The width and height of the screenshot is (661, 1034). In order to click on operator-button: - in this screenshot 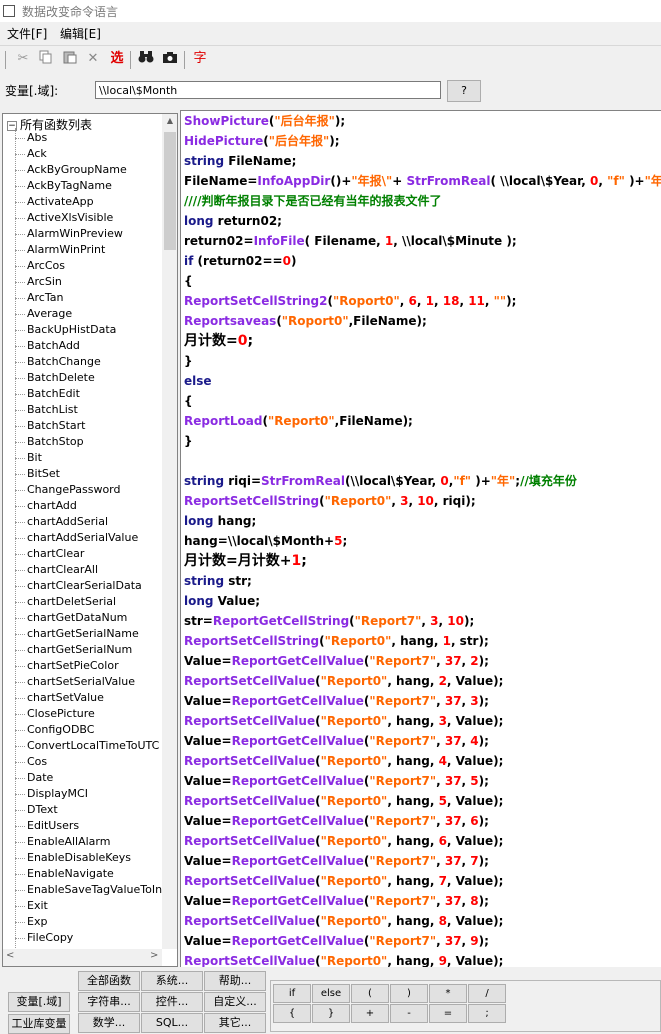, I will do `click(409, 1013)`.